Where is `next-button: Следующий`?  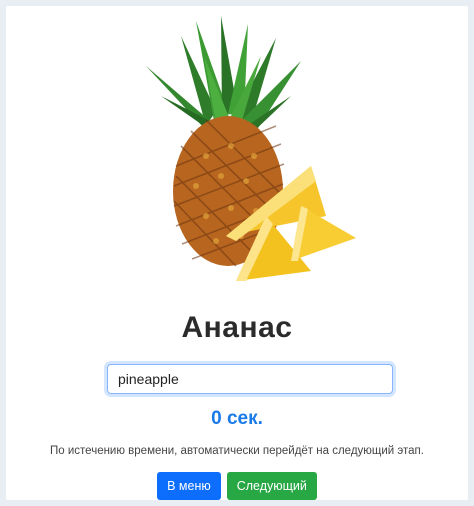
next-button: Следующий is located at coordinates (271, 486).